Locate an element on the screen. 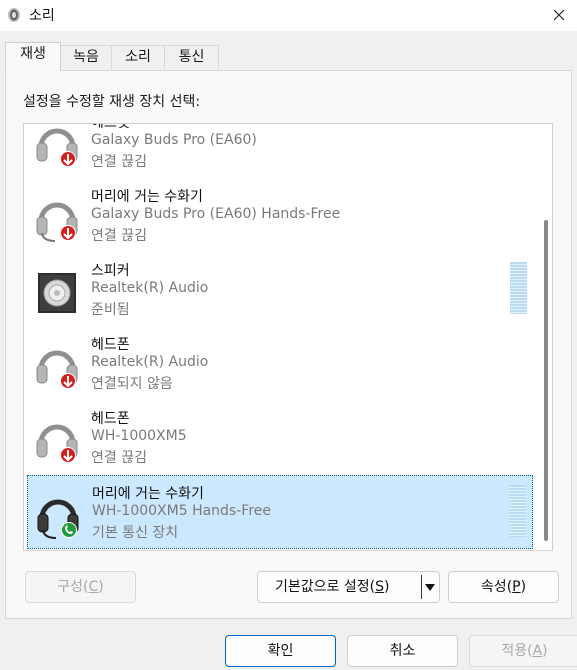 This screenshot has width=577, height=670. ok-button: 확인 is located at coordinates (280, 651).